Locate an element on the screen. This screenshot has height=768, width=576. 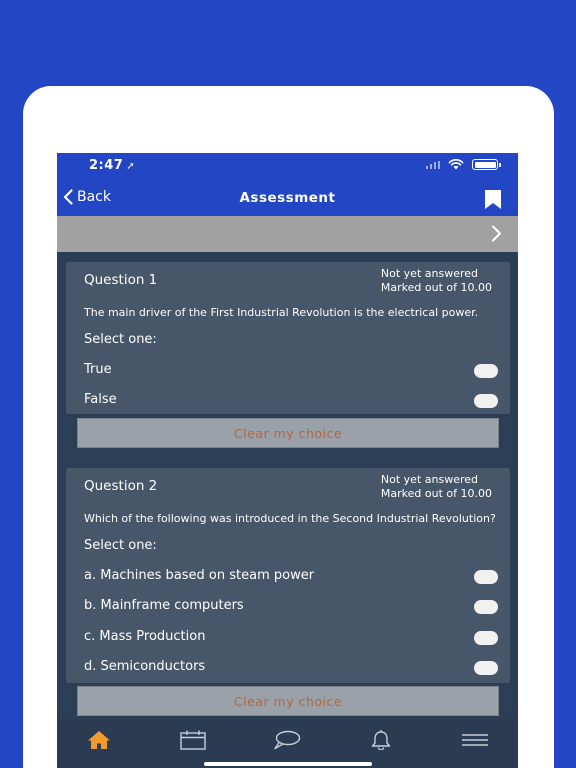
menu-icon is located at coordinates (475, 740).